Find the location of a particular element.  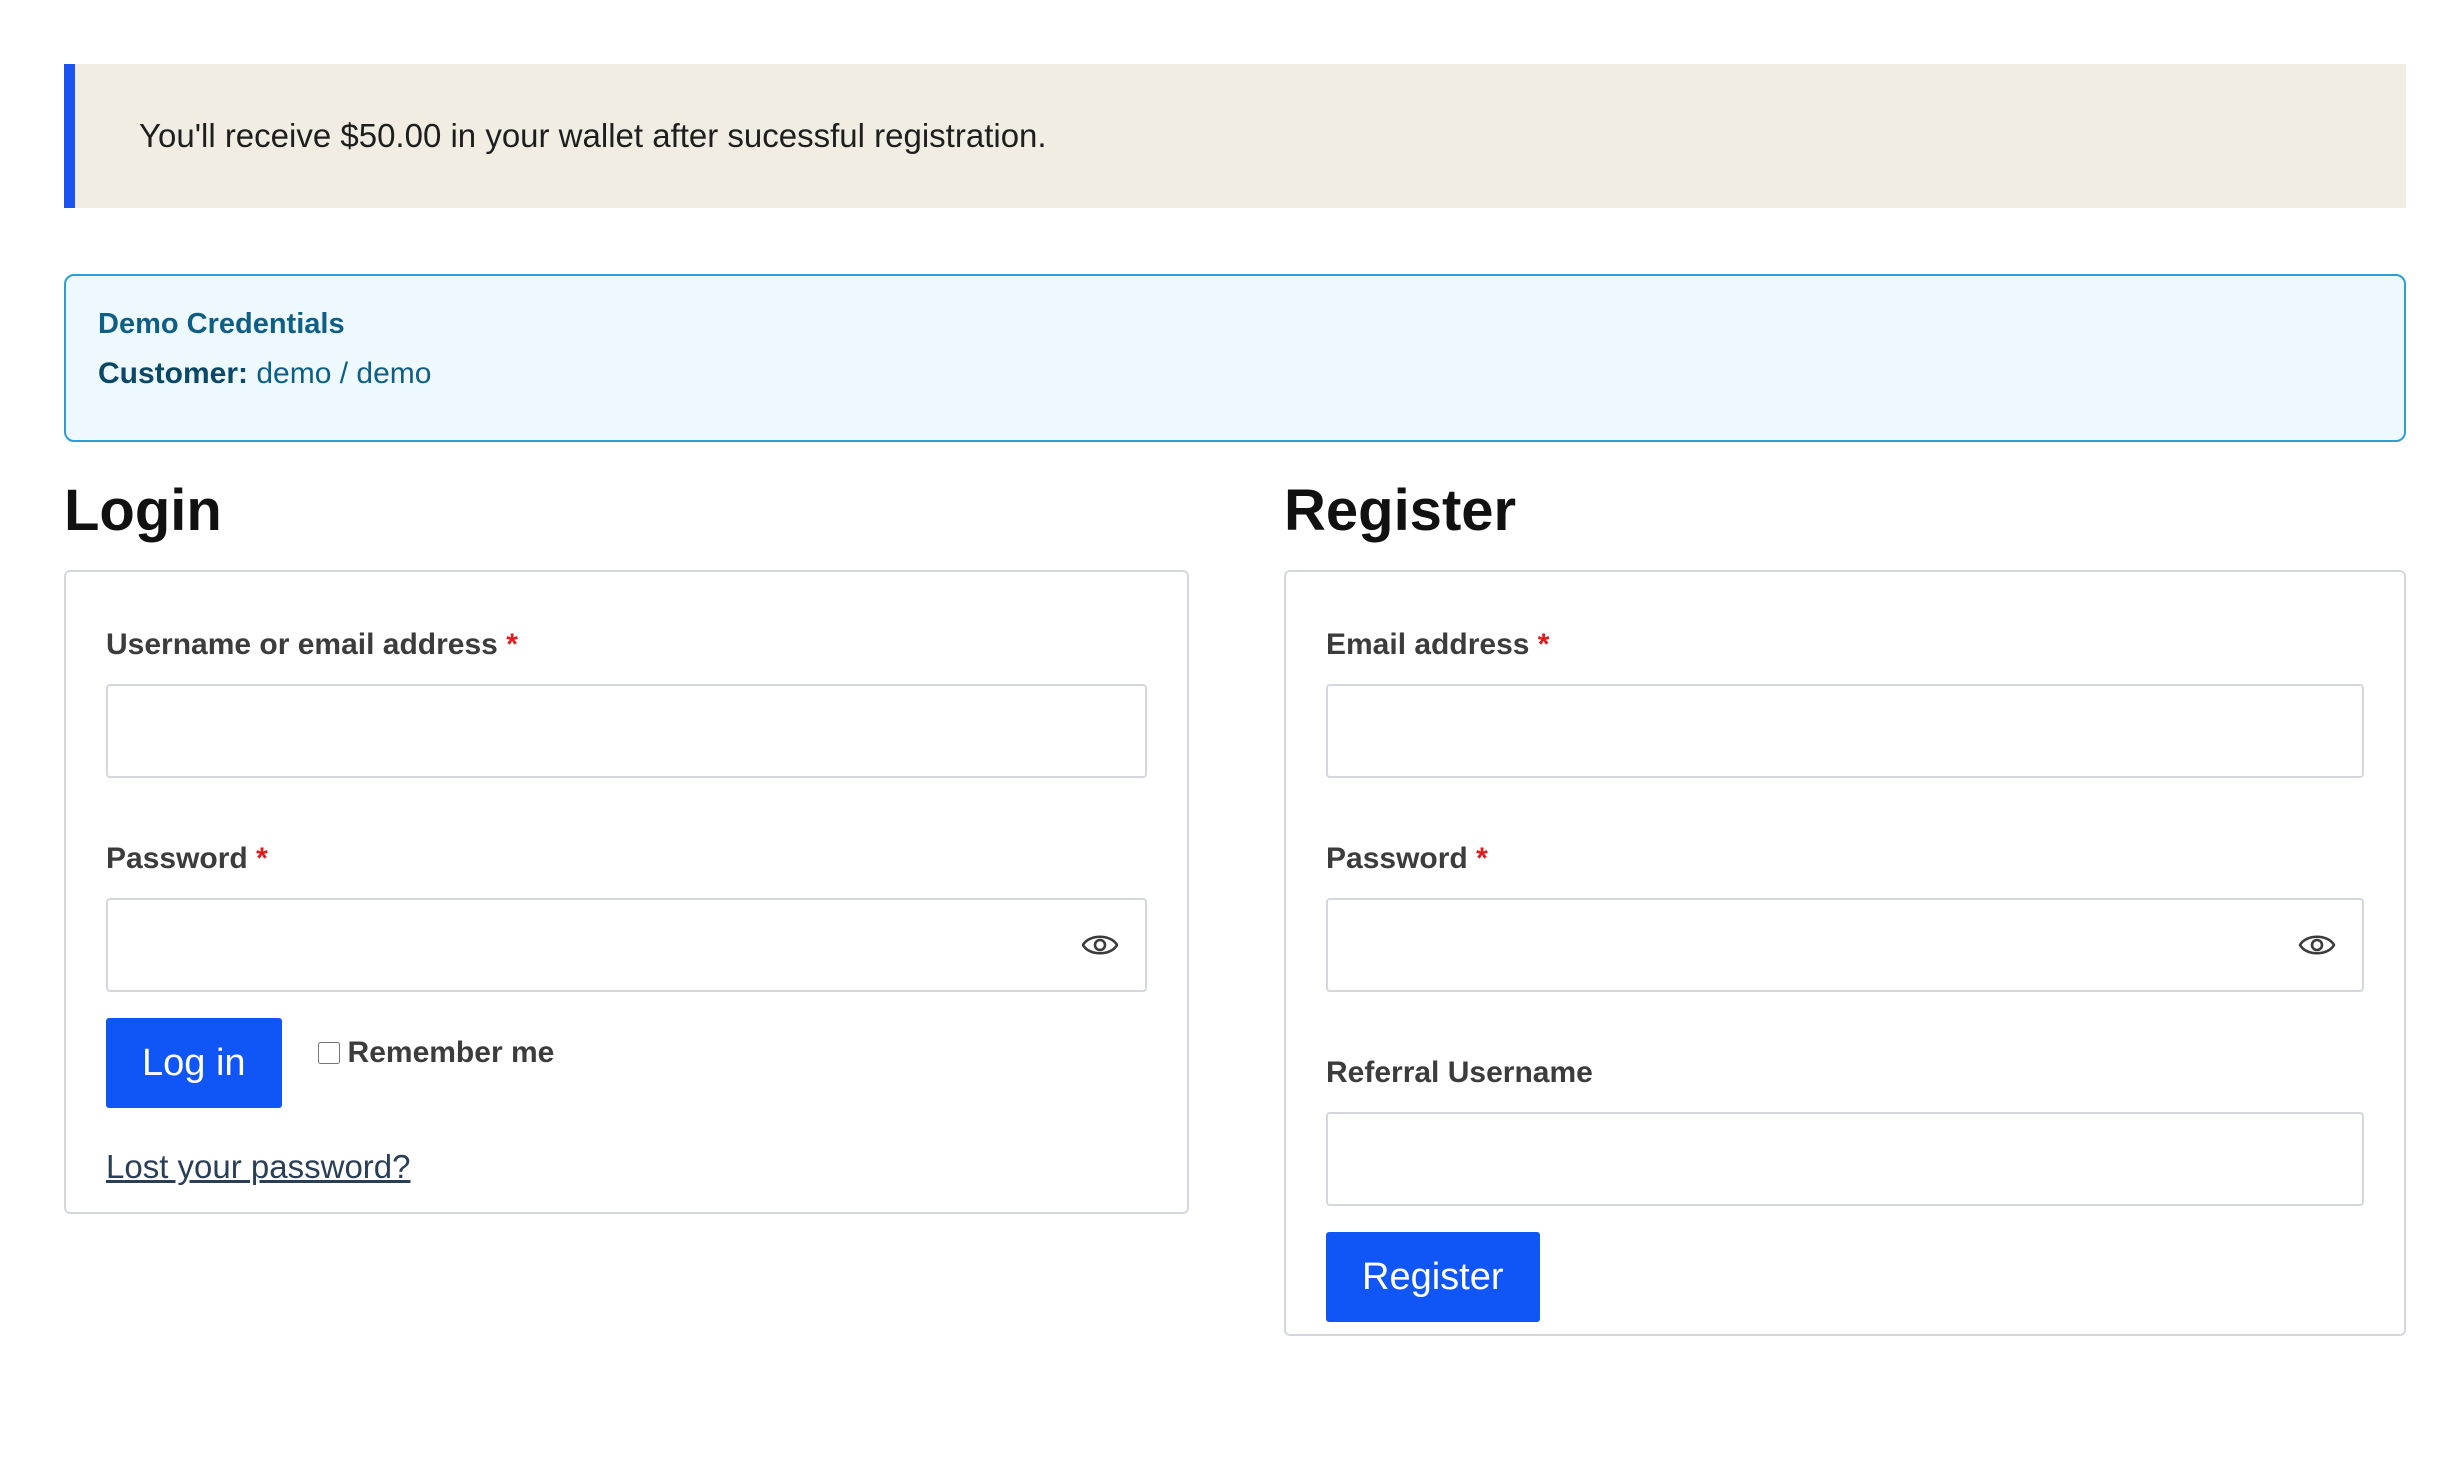

demo-customer-line: Customer: demo / demo is located at coordinates (1235, 374).